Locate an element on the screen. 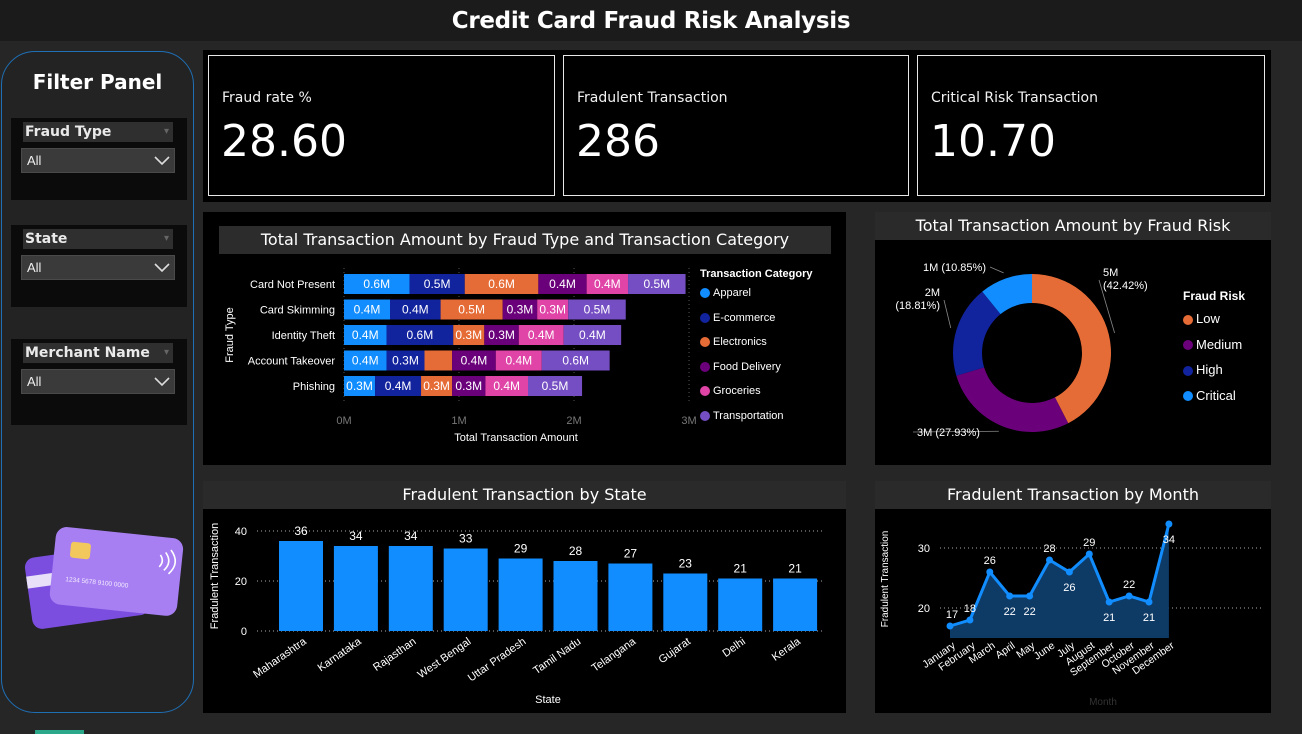  merchant-name-dropdown: All is located at coordinates (98, 381).